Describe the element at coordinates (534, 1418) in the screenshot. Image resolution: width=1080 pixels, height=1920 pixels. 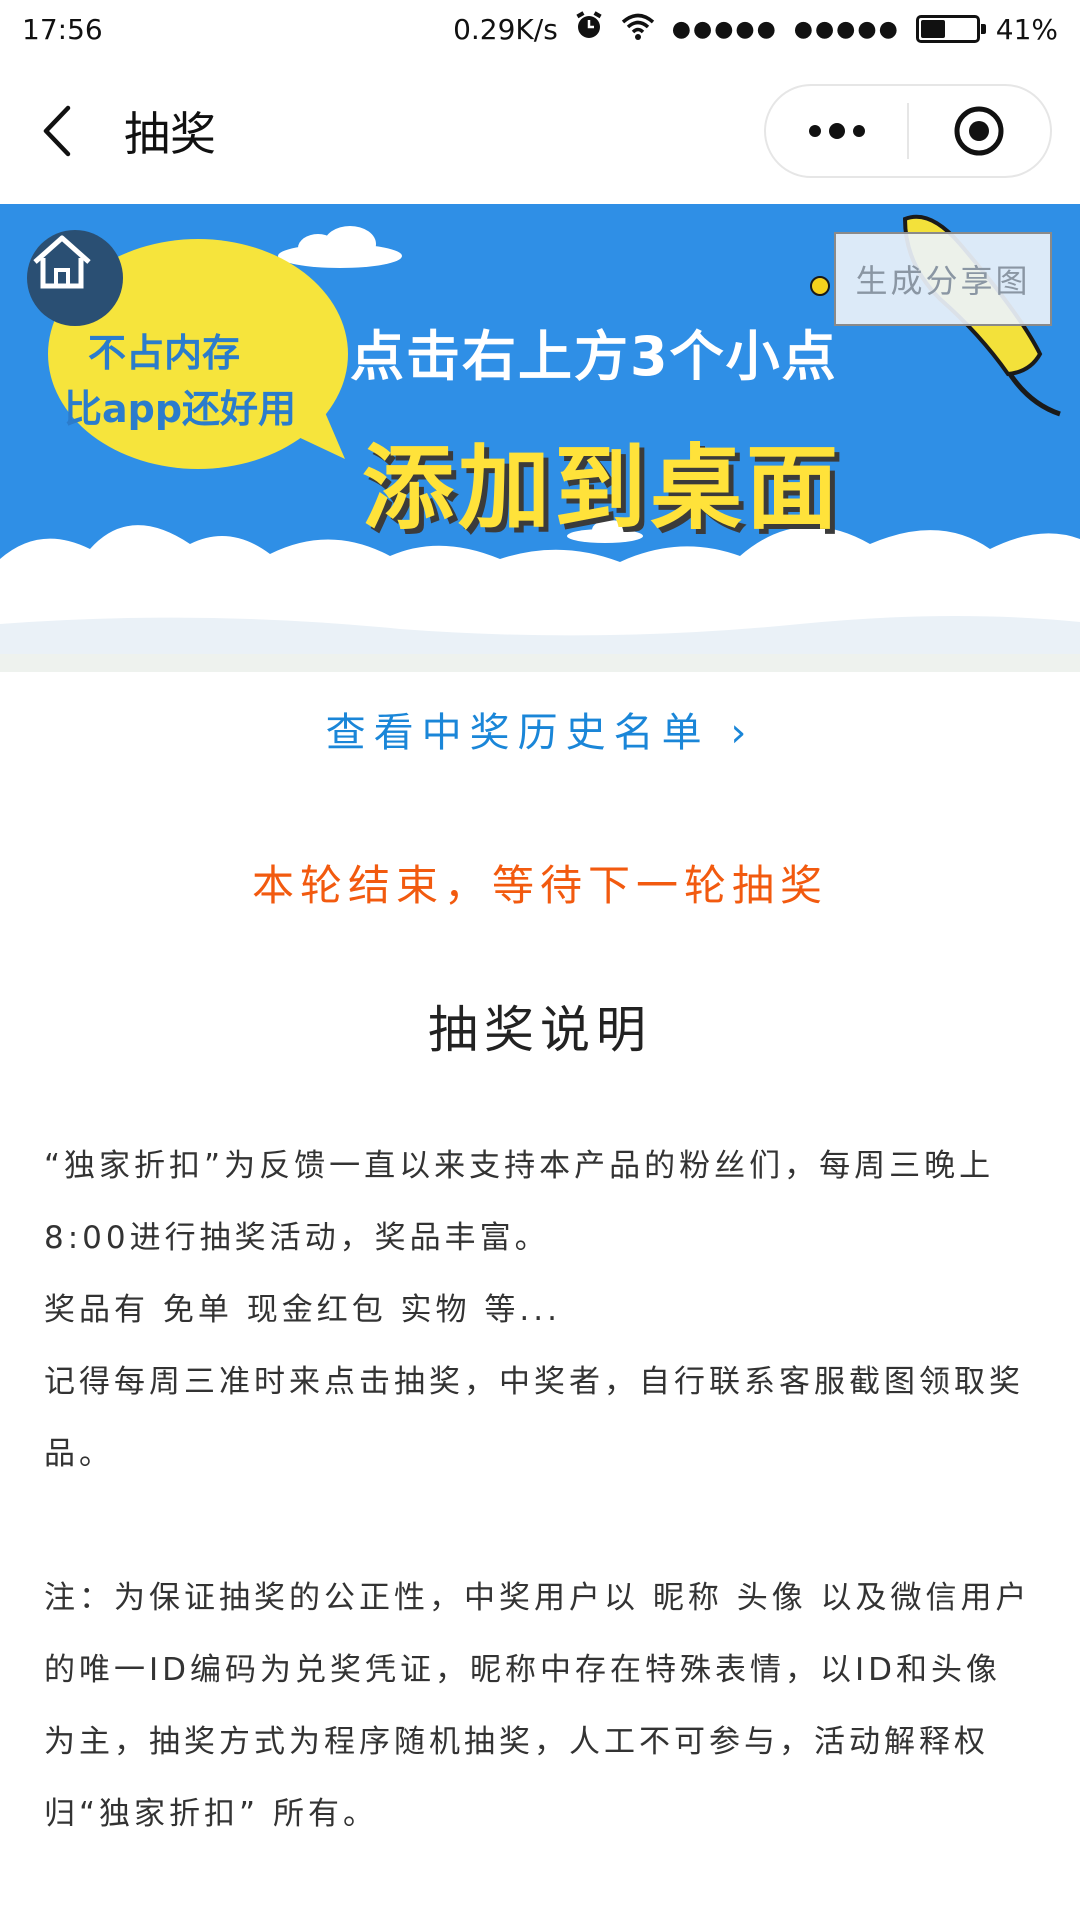
I see `description-paragraph: 记得每周三准时来点击抽奖，中奖者，自行联系客服截图领取奖品。` at that location.